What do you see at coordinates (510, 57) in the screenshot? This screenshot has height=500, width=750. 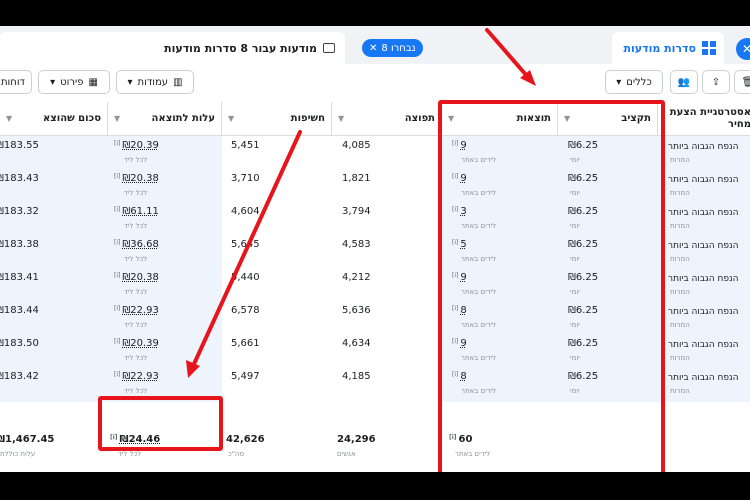 I see `arrow-to-results` at bounding box center [510, 57].